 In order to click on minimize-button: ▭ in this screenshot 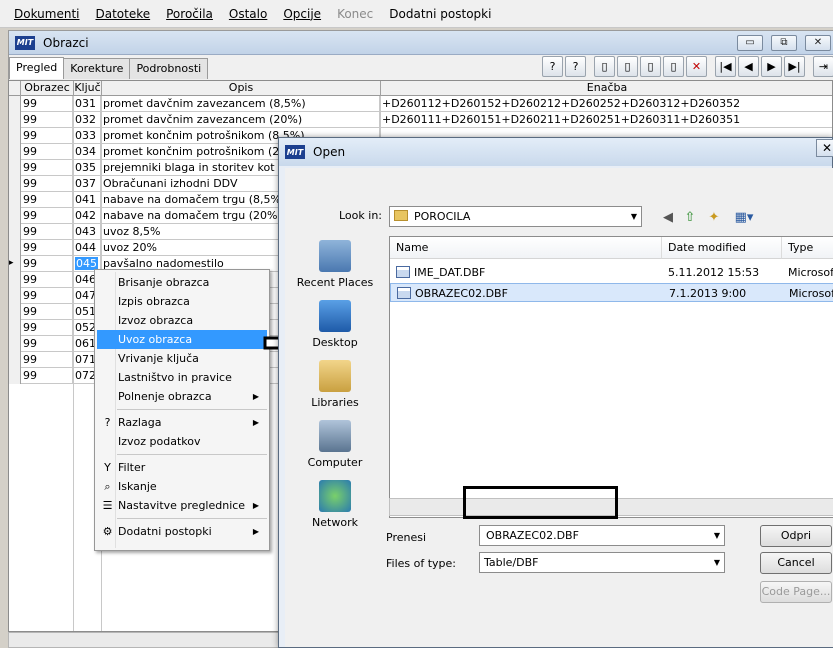, I will do `click(750, 43)`.